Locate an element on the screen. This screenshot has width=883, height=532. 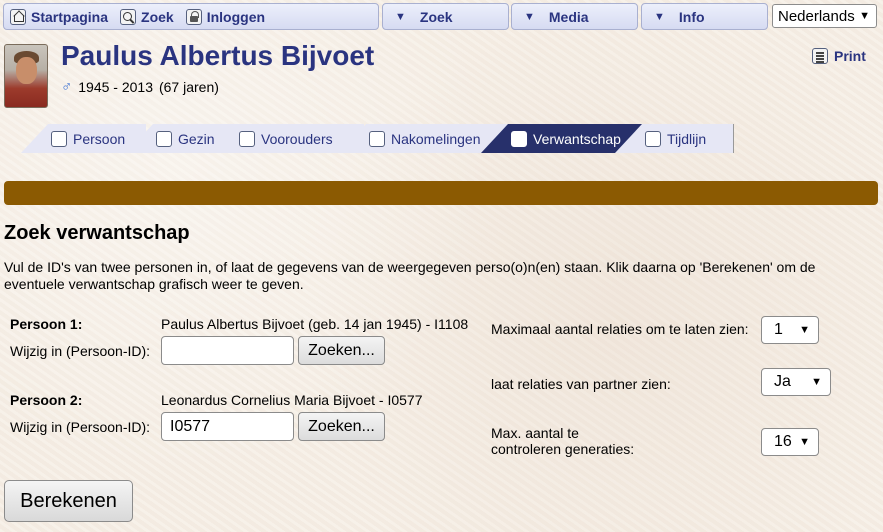
descendants-icon is located at coordinates (377, 138).